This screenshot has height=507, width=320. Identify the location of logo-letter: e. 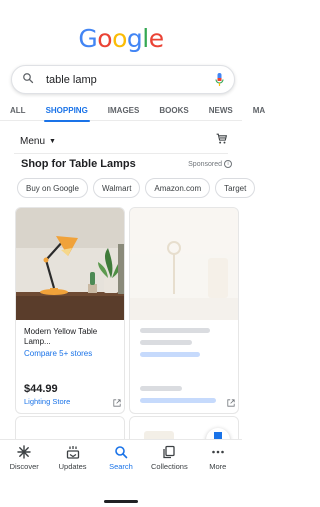
(156, 38).